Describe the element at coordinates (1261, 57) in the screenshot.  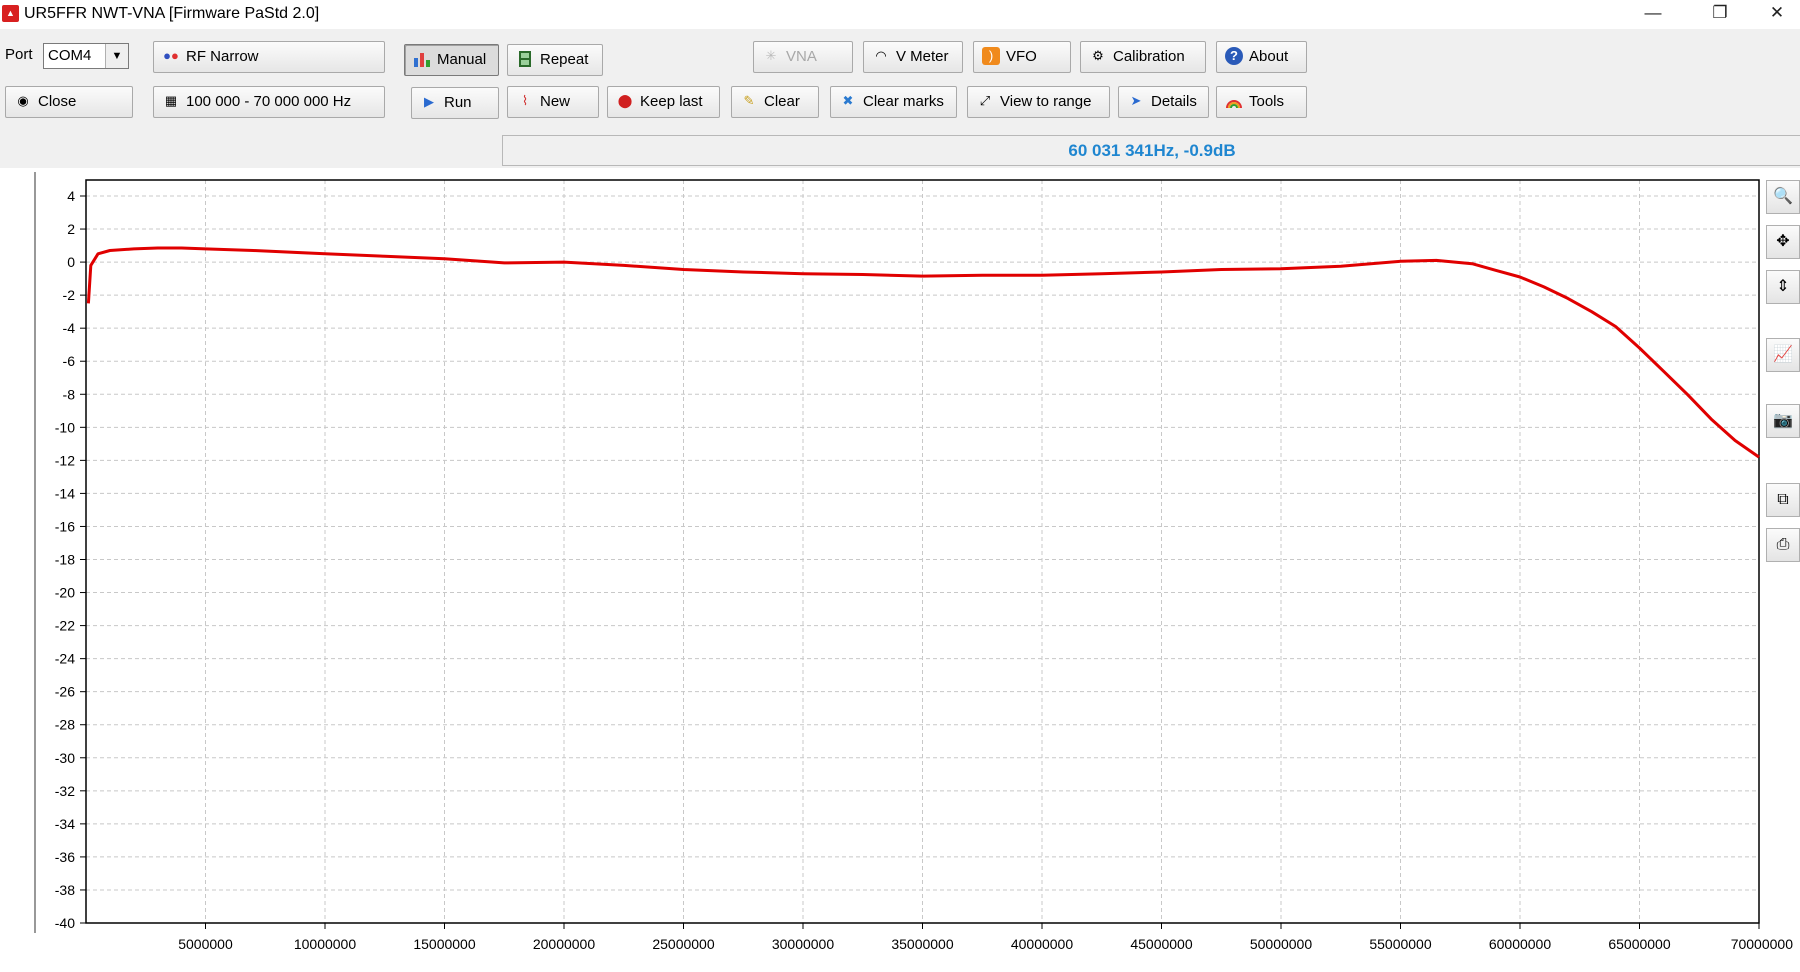
I see `about-button: ? About` at that location.